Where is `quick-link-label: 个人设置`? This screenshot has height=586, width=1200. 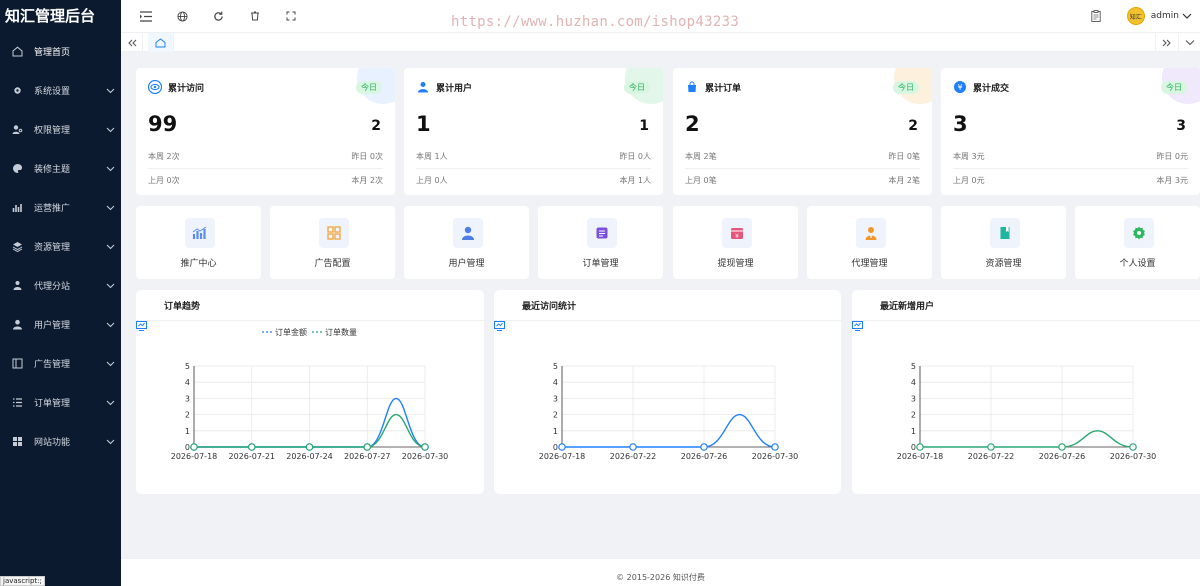 quick-link-label: 个人设置 is located at coordinates (1137, 264).